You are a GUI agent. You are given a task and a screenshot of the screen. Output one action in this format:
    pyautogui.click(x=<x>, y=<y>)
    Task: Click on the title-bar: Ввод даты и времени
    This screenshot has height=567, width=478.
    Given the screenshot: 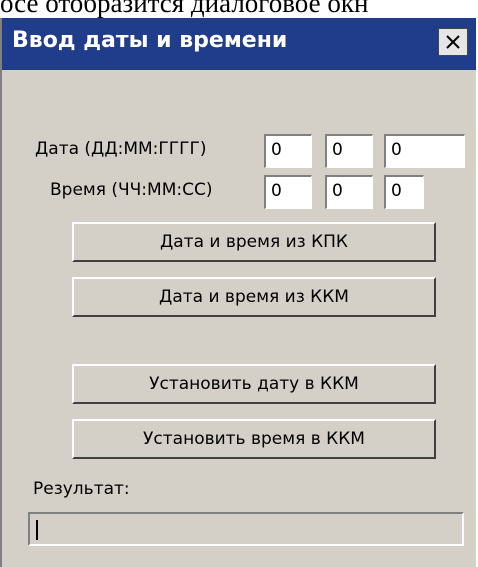 What is the action you would take?
    pyautogui.click(x=239, y=44)
    